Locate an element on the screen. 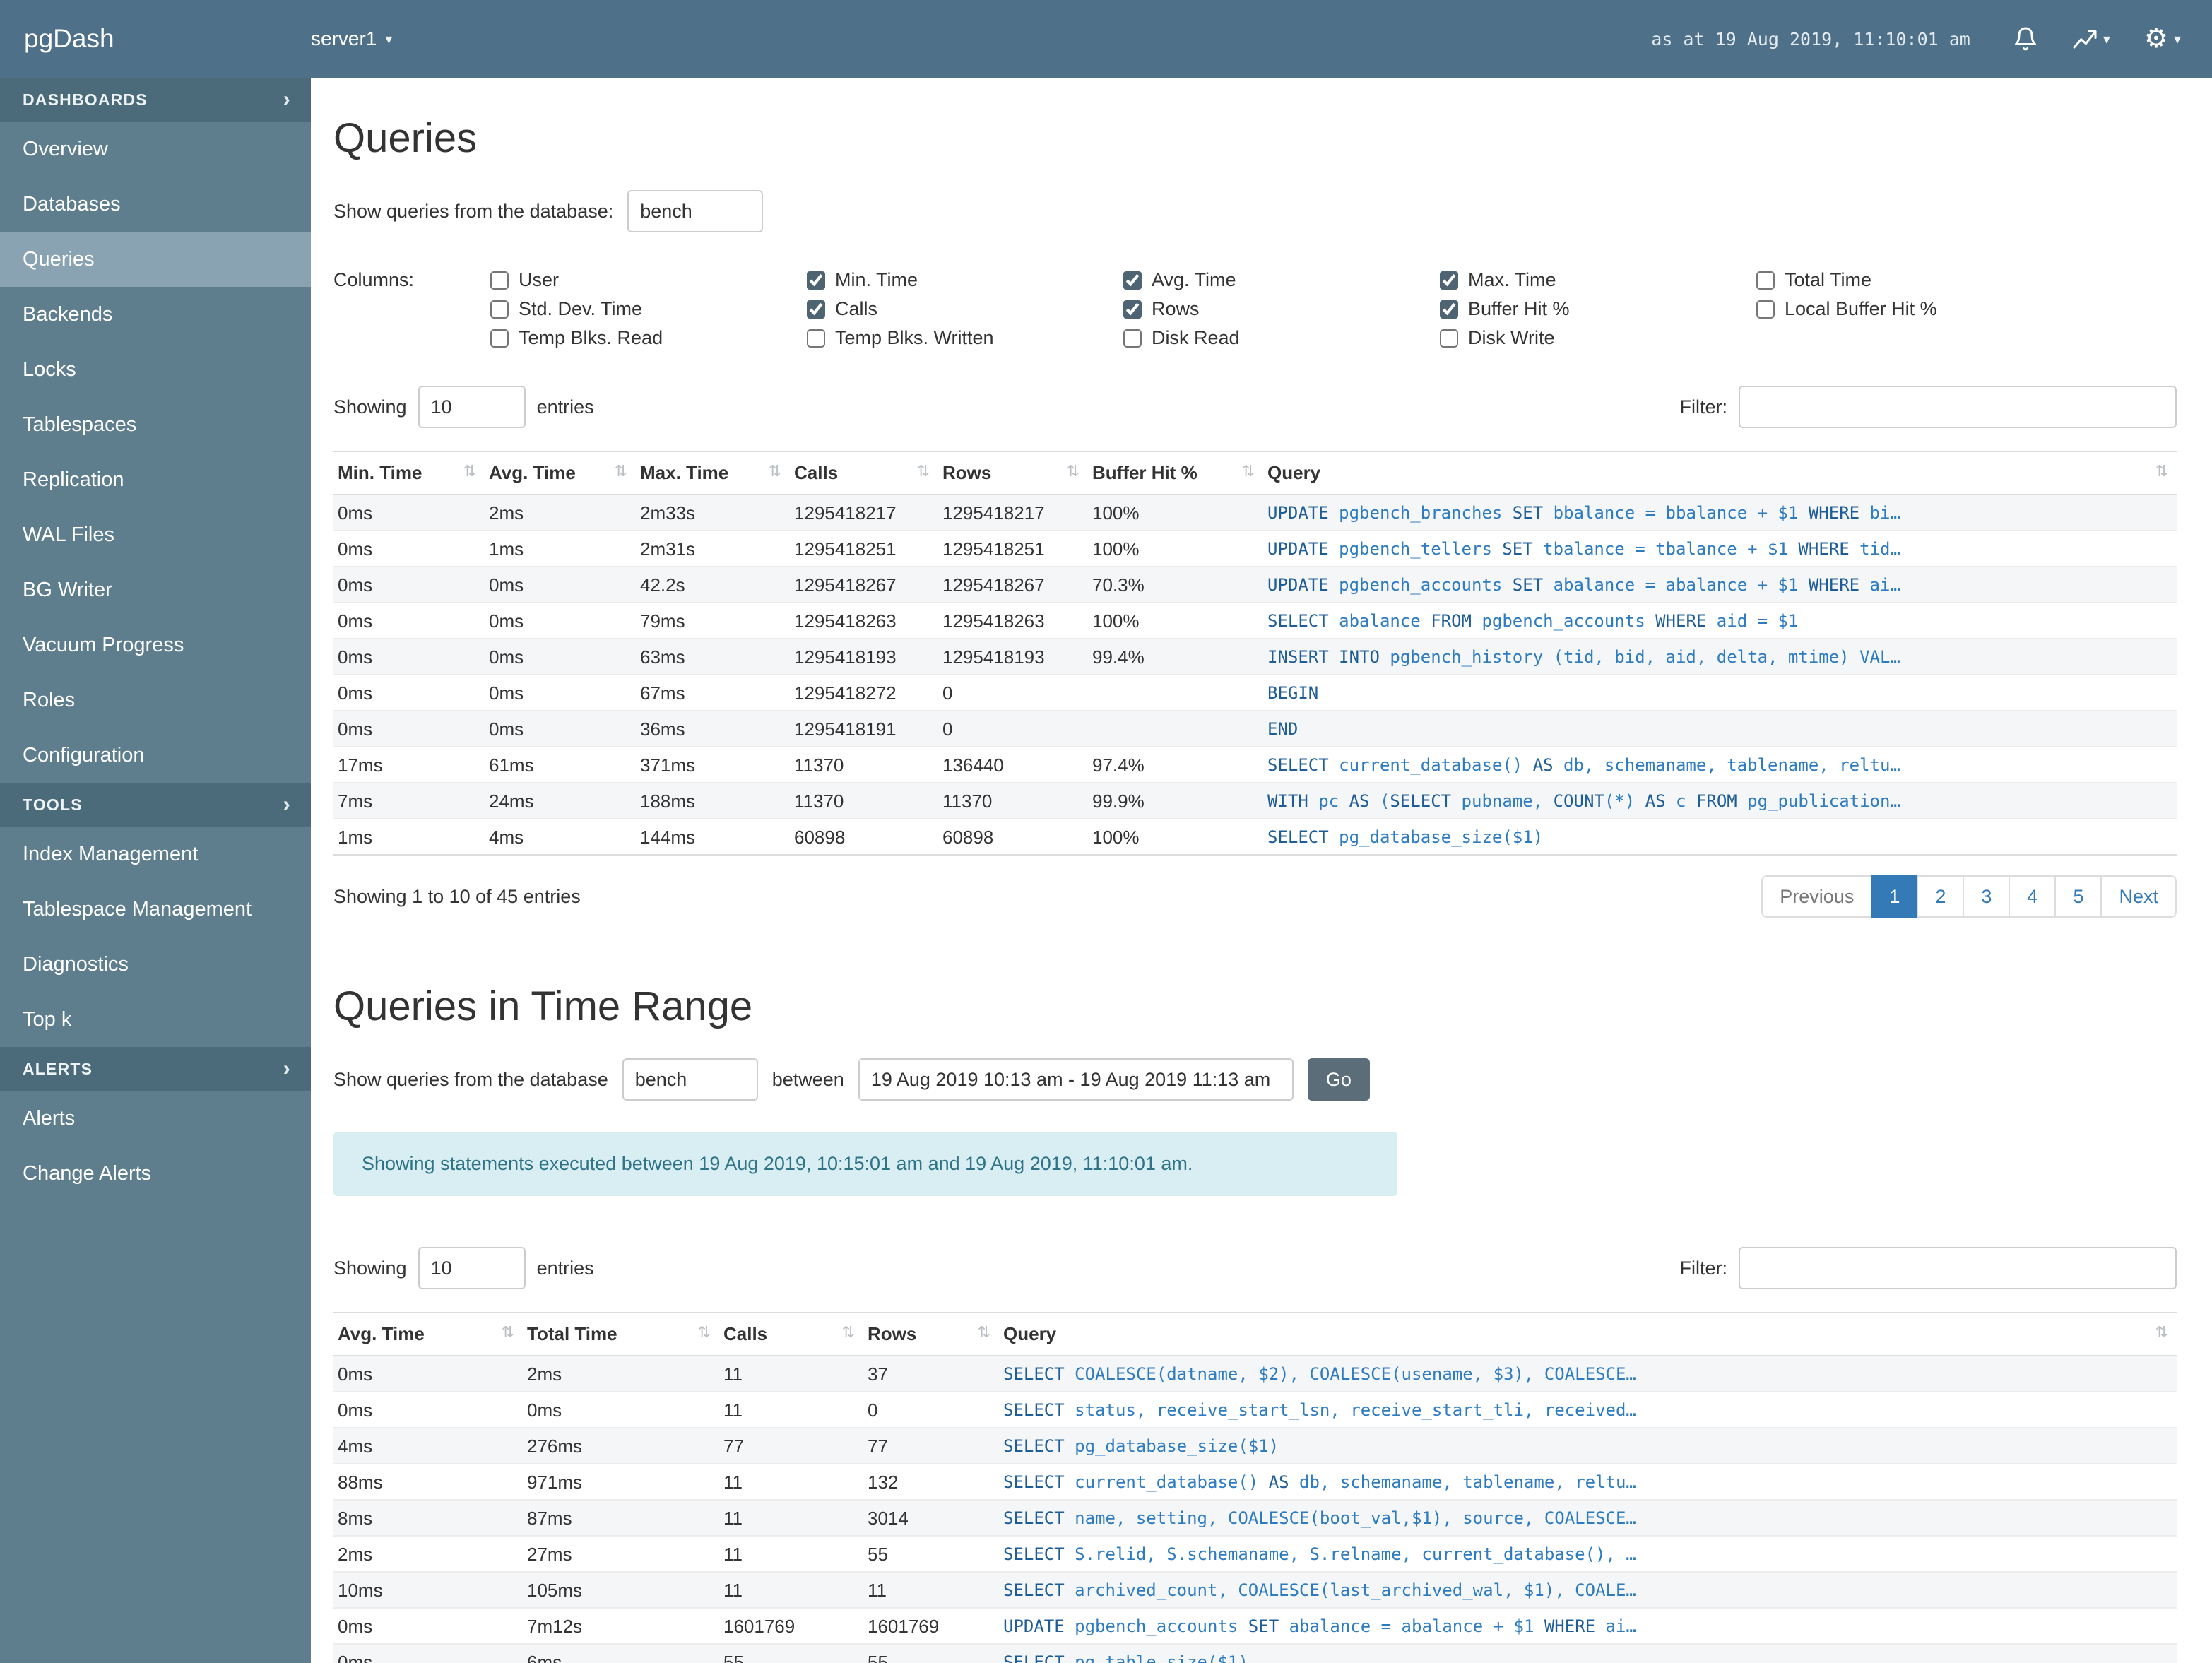 The image size is (2212, 1663). sidebar-item: Alerts is located at coordinates (155, 1119).